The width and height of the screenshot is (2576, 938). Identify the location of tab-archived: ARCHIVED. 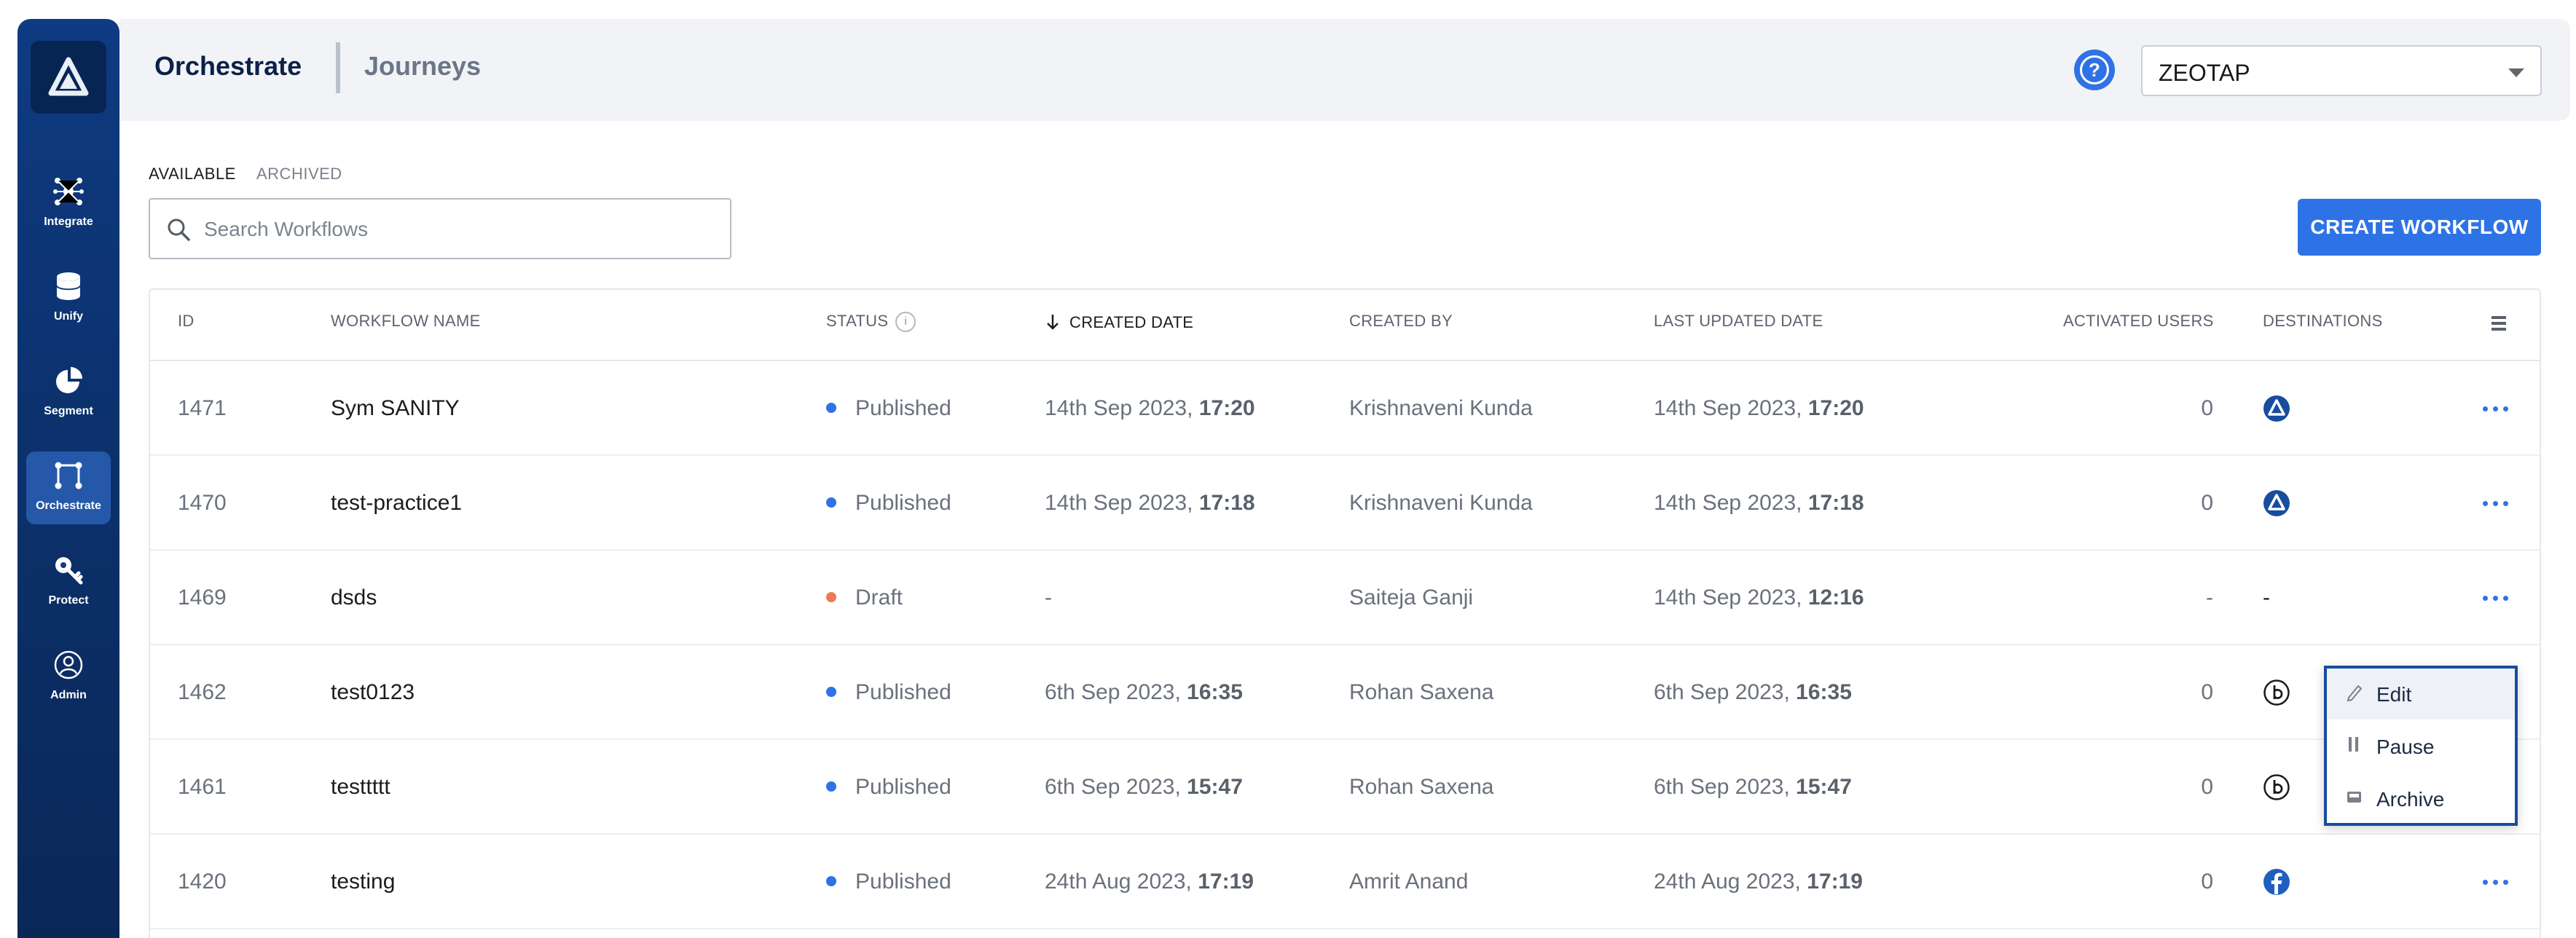
(299, 174).